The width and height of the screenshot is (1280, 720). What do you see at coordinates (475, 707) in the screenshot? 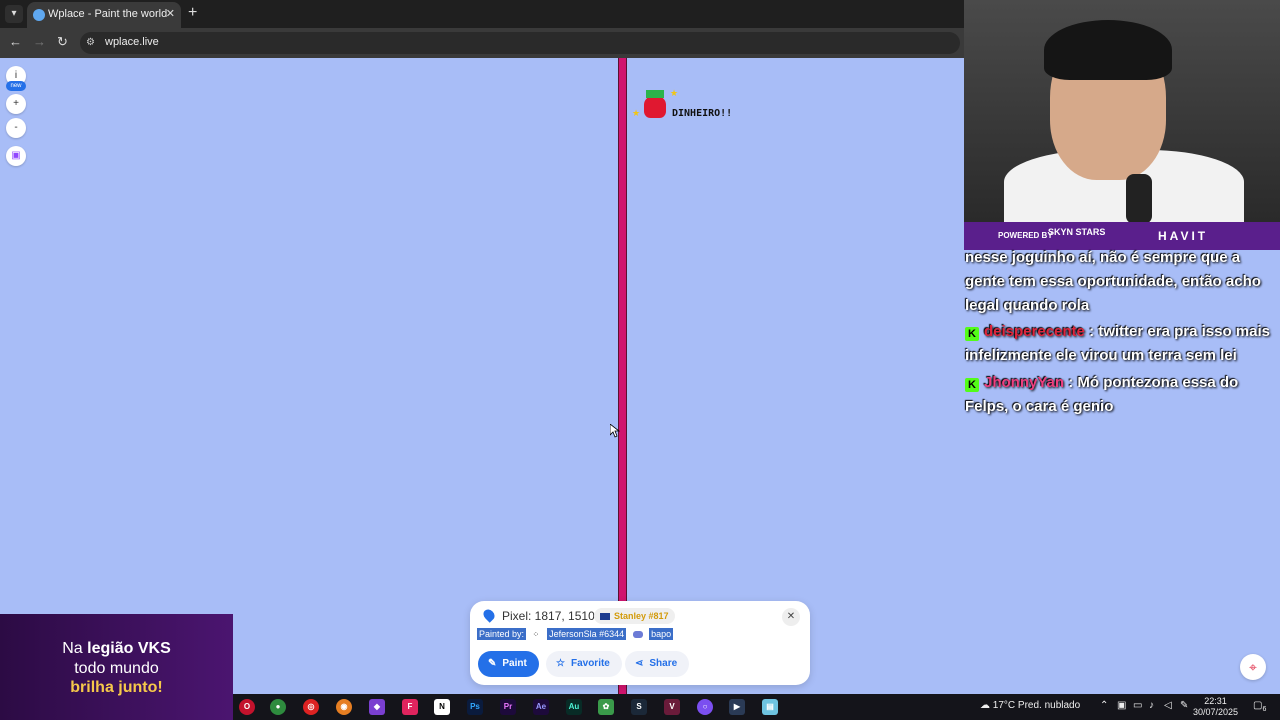
I see `photoshop-icon: Ps` at bounding box center [475, 707].